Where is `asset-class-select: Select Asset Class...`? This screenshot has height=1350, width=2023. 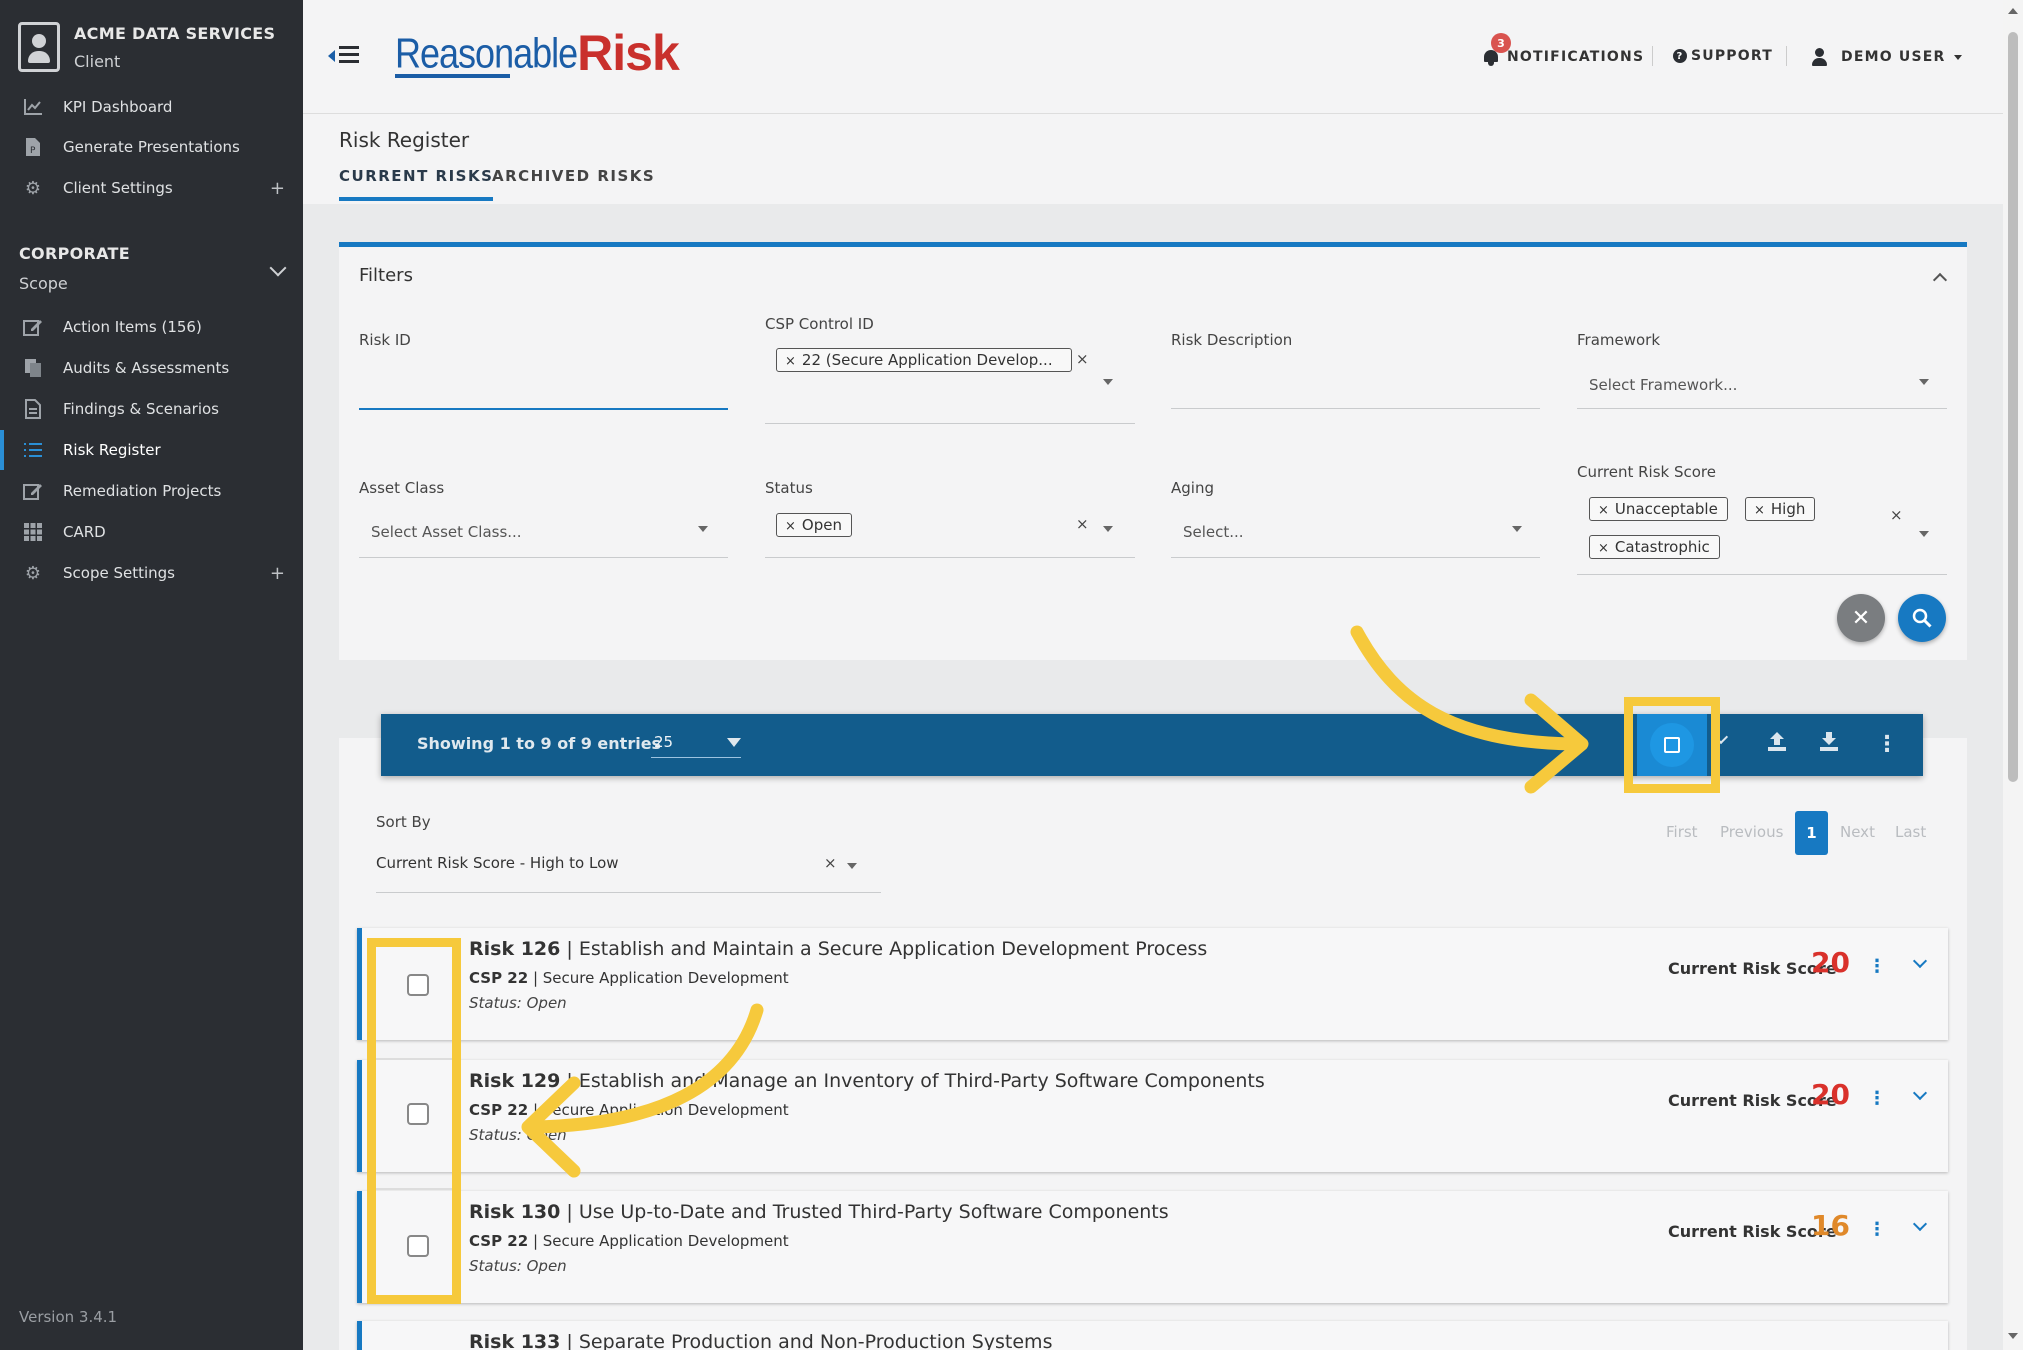
asset-class-select: Select Asset Class... is located at coordinates (446, 532).